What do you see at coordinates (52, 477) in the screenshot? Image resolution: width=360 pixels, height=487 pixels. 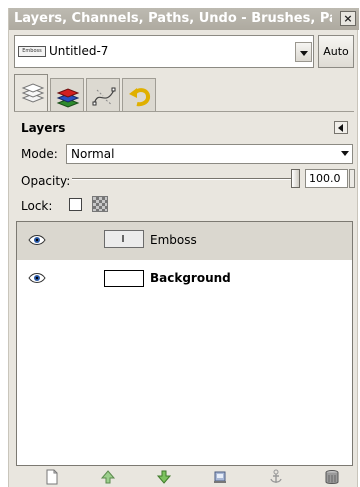 I see `new-layer-icon` at bounding box center [52, 477].